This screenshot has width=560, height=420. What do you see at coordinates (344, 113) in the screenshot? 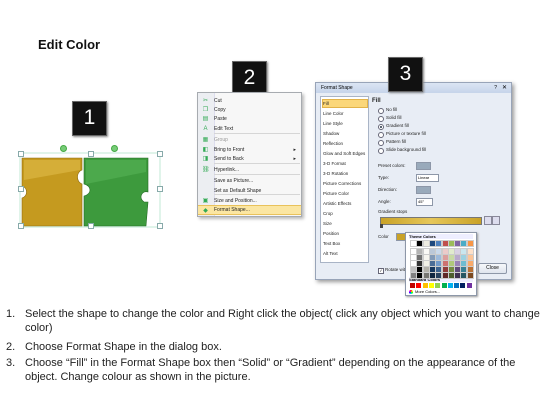
I see `category-line-color: Line Color` at bounding box center [344, 113].